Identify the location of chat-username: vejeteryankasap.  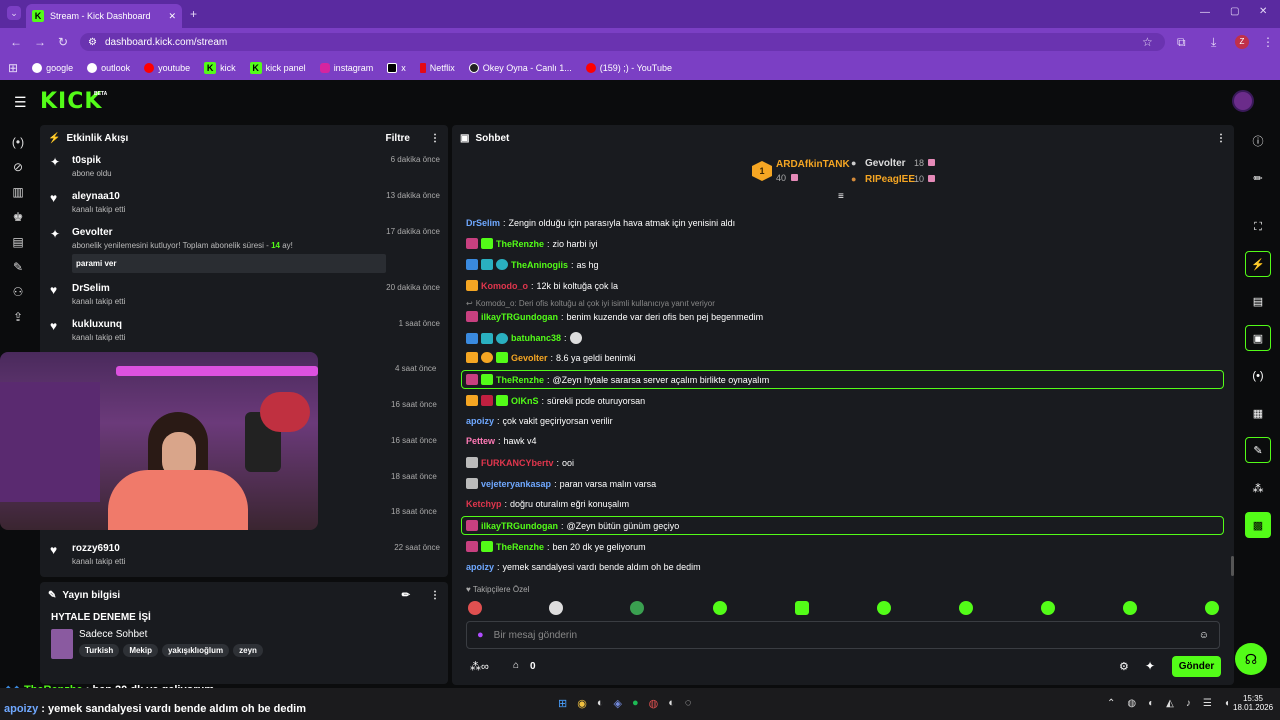
(516, 484).